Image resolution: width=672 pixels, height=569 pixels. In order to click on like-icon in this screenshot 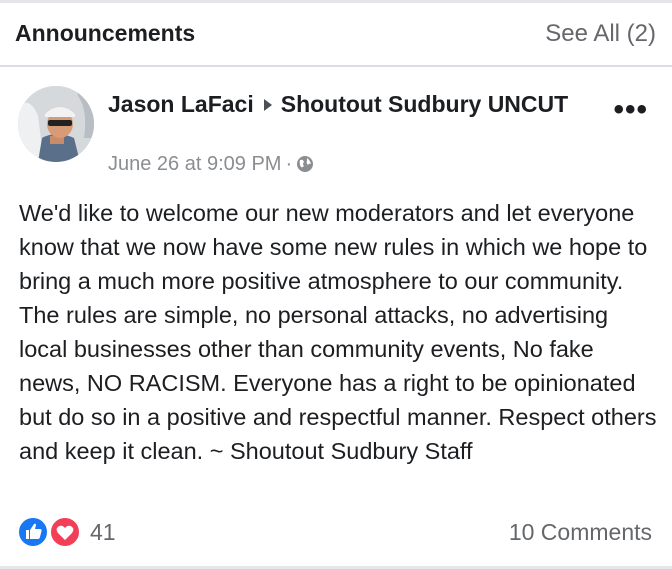, I will do `click(33, 532)`.